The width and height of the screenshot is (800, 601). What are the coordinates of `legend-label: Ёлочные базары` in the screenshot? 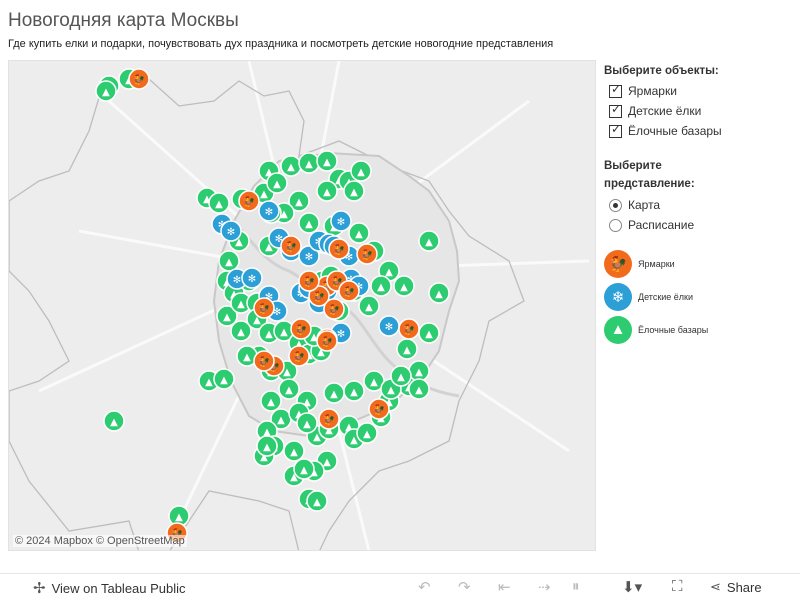 It's located at (673, 329).